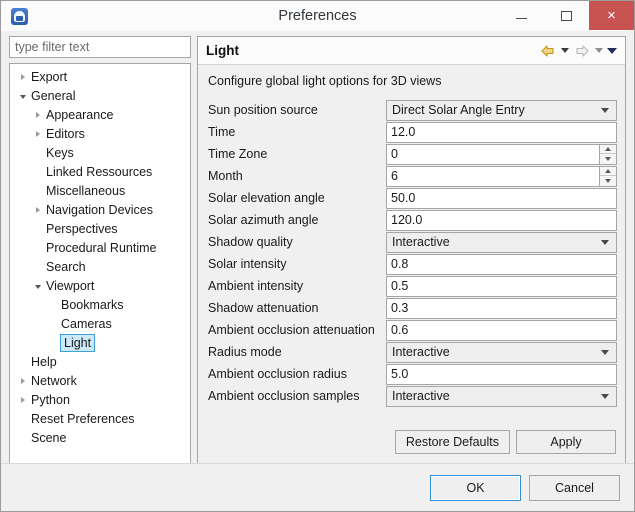 The height and width of the screenshot is (512, 635). What do you see at coordinates (100, 190) in the screenshot?
I see `tree-item-miscellaneous: Miscellaneous` at bounding box center [100, 190].